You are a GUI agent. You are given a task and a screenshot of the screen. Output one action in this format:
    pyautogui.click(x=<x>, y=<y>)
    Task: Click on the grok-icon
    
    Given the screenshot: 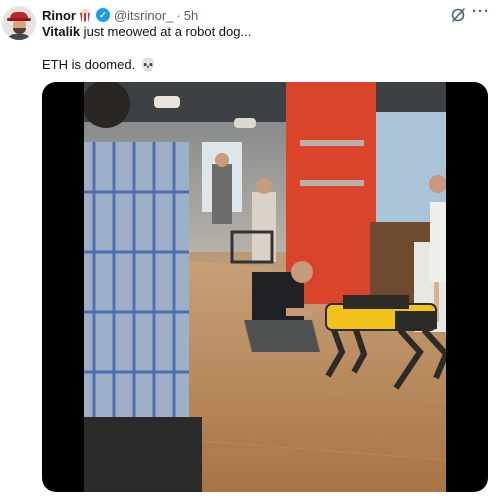 What is the action you would take?
    pyautogui.click(x=458, y=15)
    